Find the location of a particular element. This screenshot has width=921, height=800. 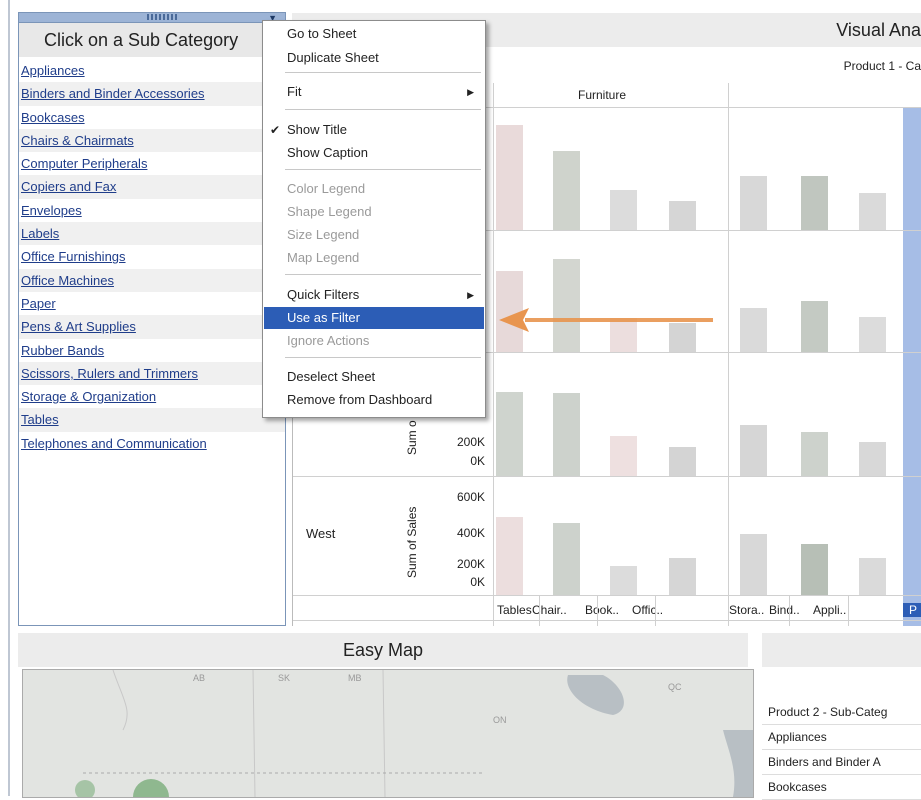

subcategory-link: Rubber Bands is located at coordinates (152, 350).